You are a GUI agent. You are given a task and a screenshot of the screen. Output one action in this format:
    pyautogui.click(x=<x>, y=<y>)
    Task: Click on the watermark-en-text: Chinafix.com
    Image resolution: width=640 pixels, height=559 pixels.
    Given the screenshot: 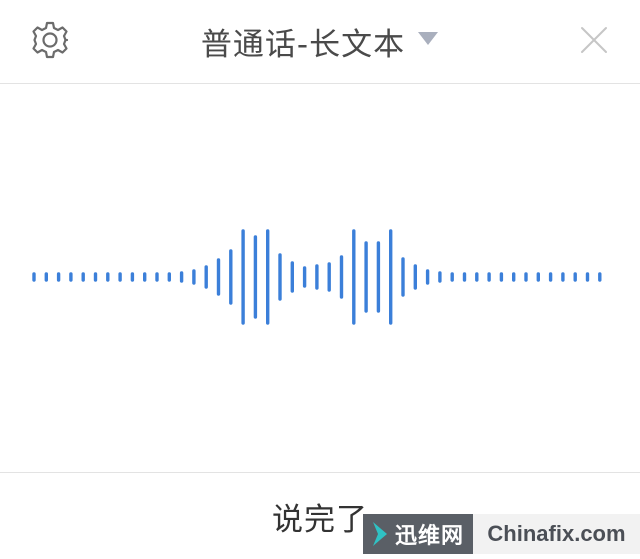 What is the action you would take?
    pyautogui.click(x=556, y=533)
    